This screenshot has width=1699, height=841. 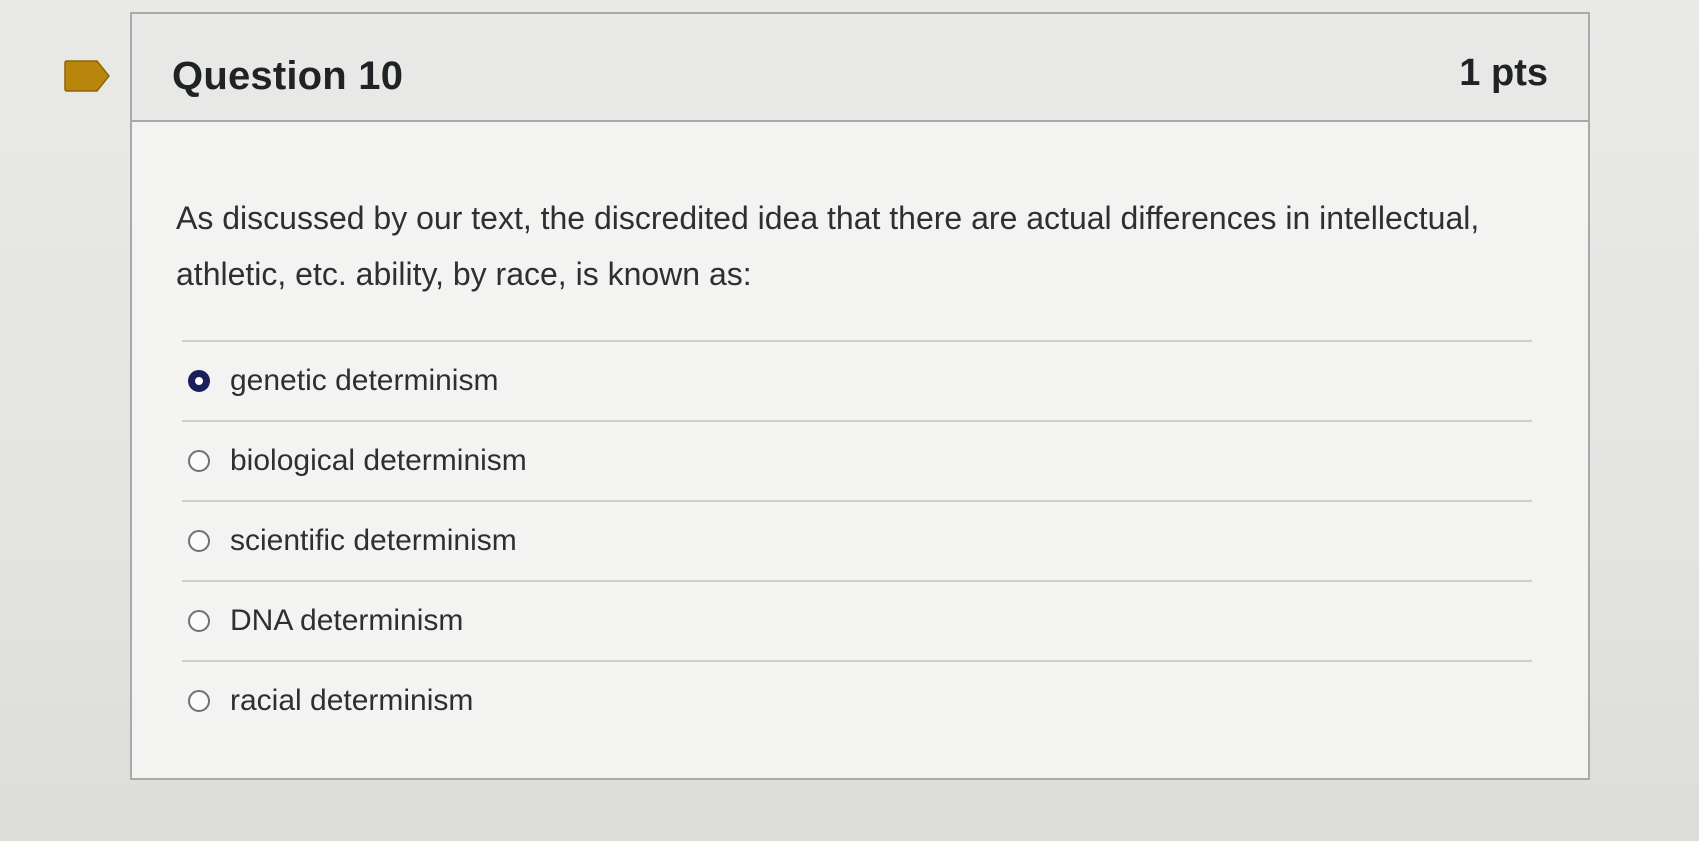 I want to click on answer-option: scientific determinism, so click(x=857, y=541).